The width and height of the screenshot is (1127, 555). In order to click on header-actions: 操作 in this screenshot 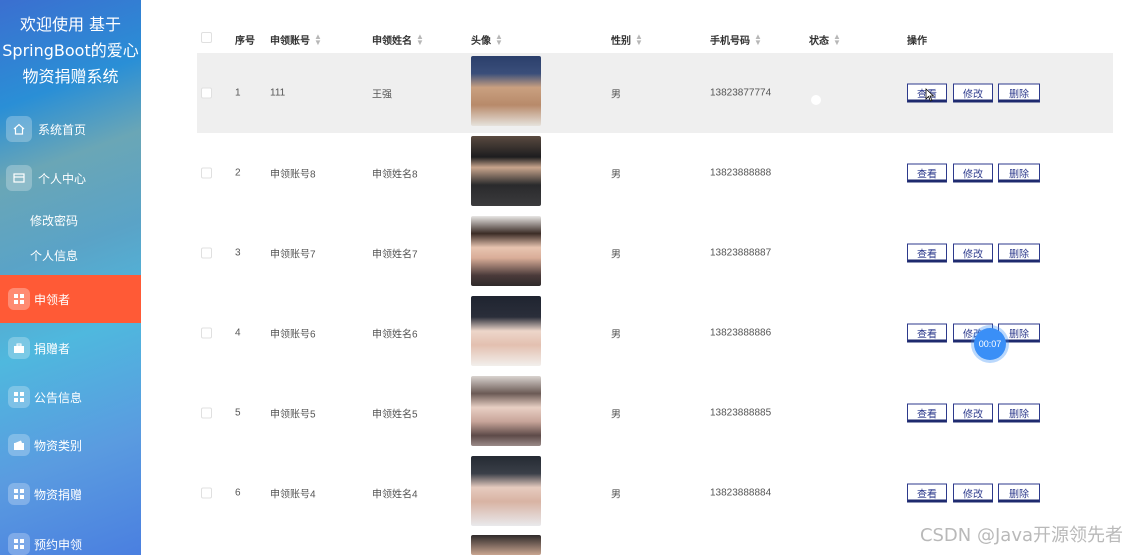, I will do `click(917, 41)`.